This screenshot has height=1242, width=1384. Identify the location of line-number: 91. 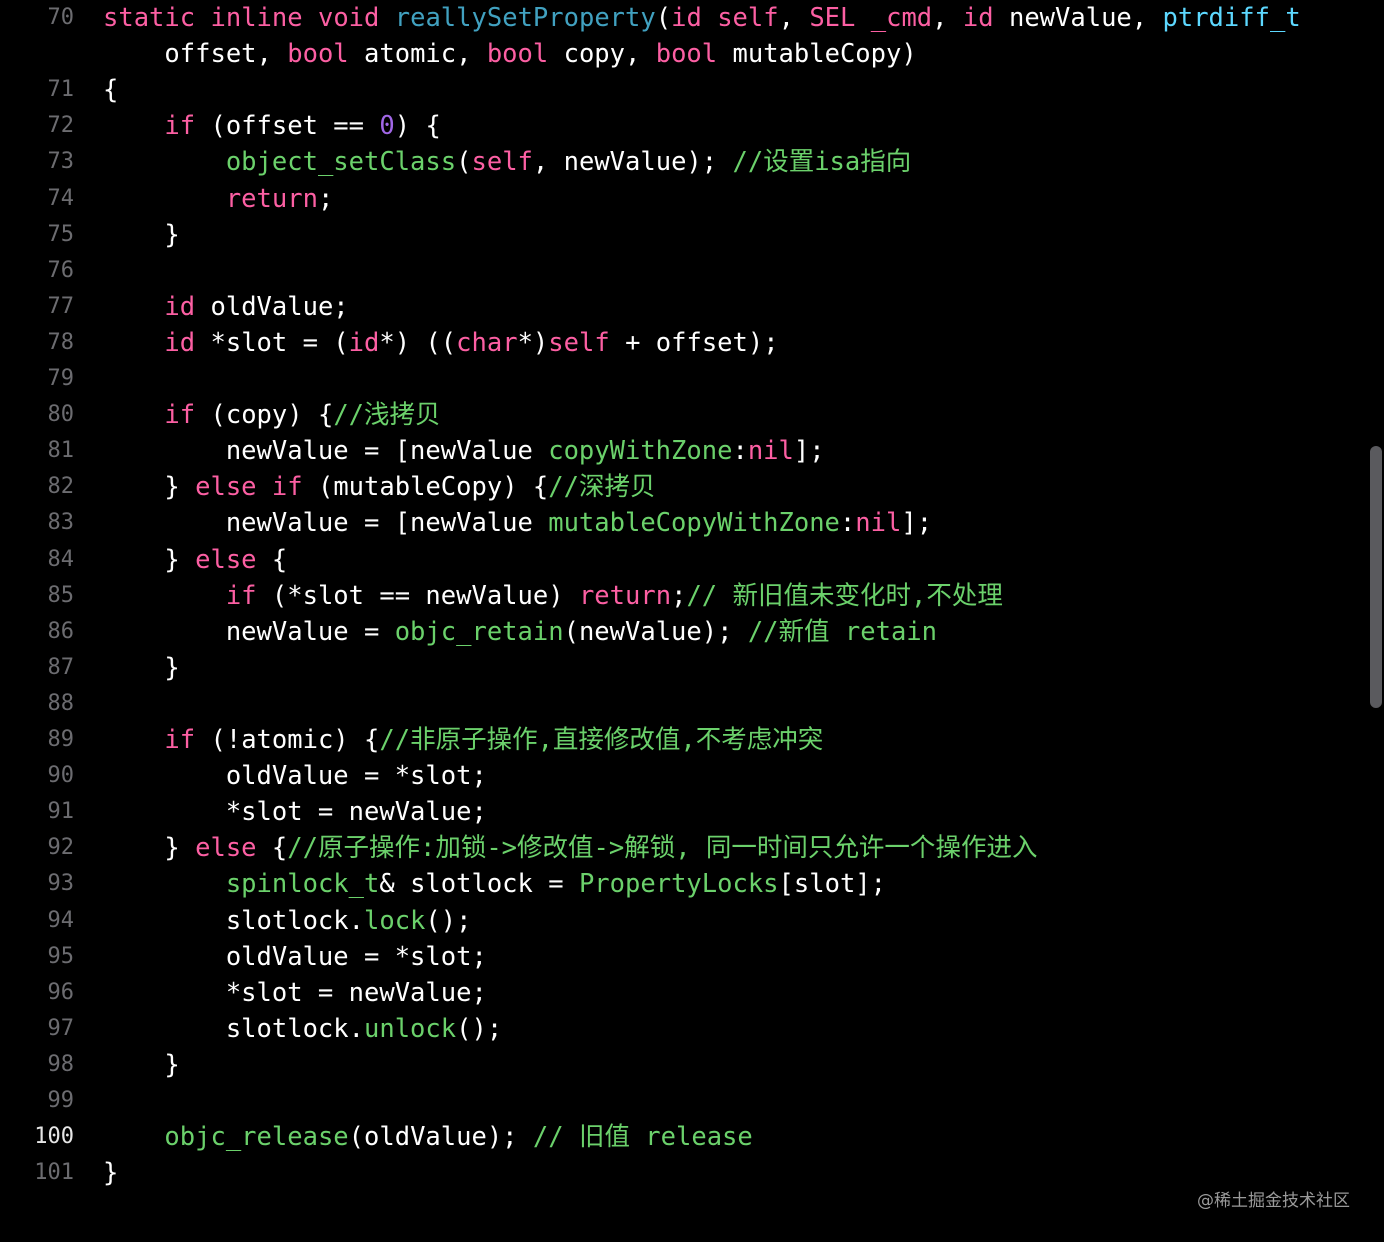
(61, 812).